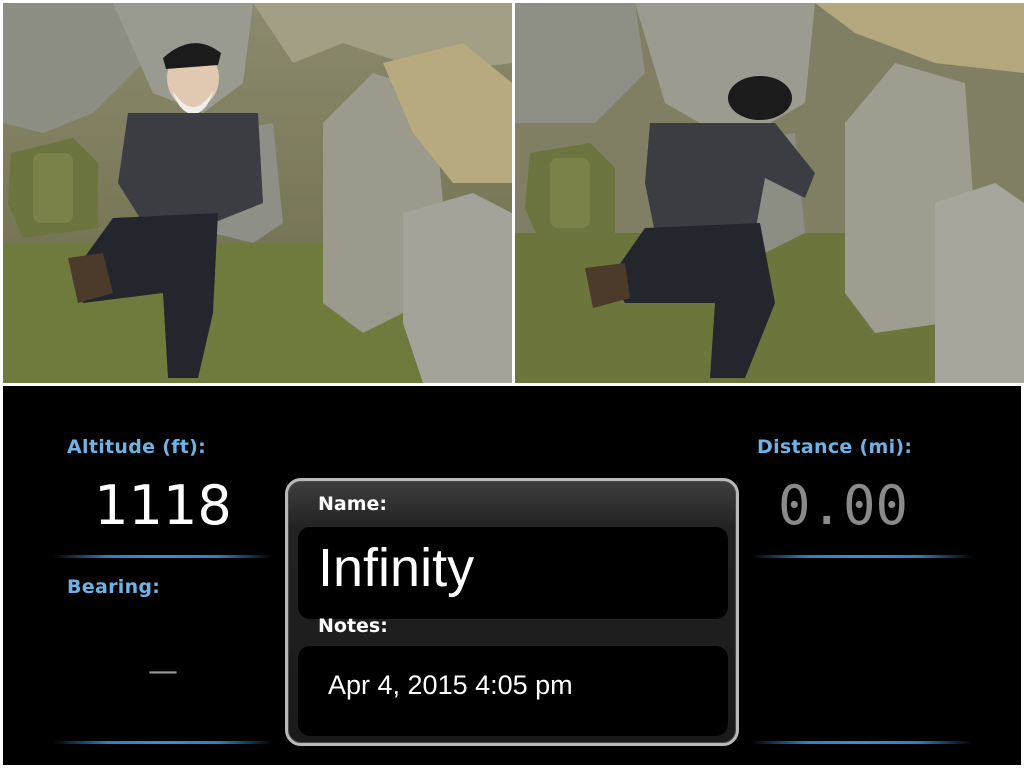  Describe the element at coordinates (114, 587) in the screenshot. I see `bearing-label: Bearing:` at that location.